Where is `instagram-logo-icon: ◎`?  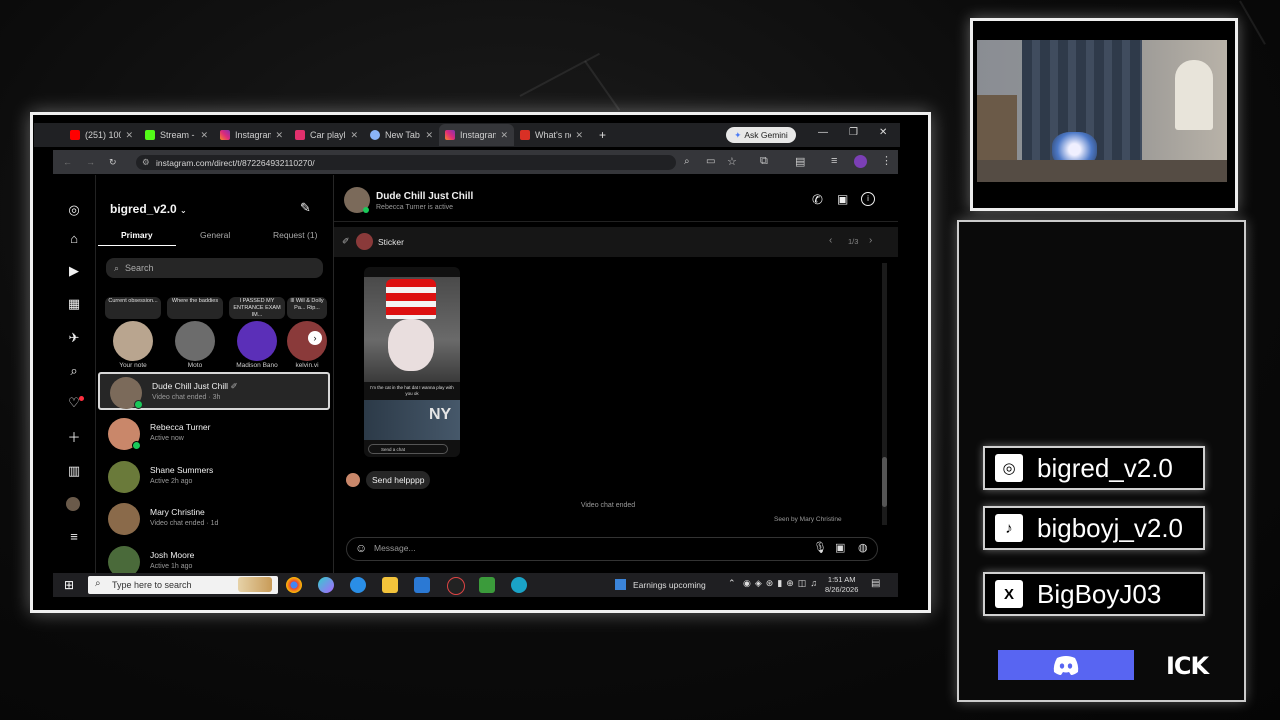 instagram-logo-icon: ◎ is located at coordinates (74, 210).